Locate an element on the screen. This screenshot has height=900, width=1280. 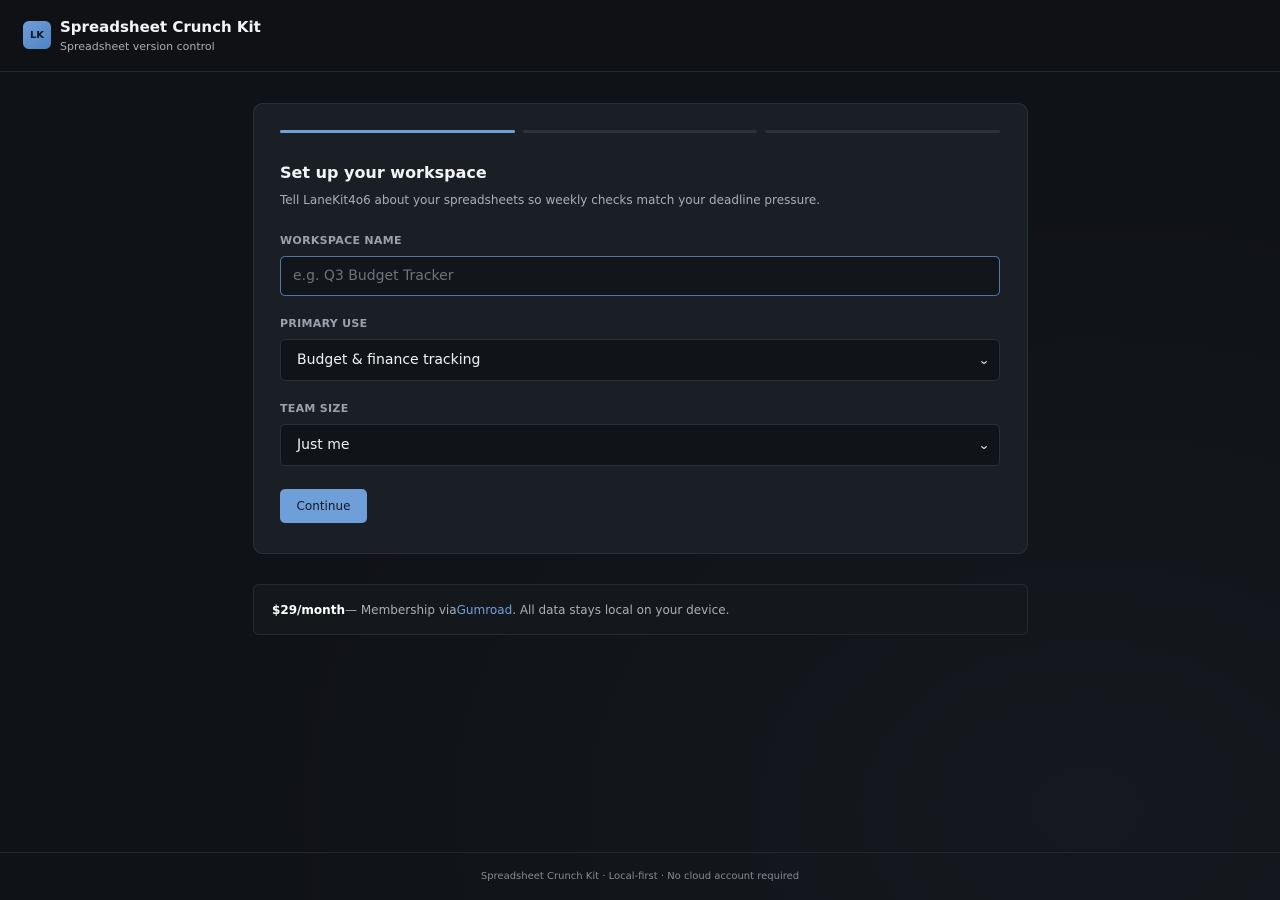
continue-button: Continue is located at coordinates (323, 506).